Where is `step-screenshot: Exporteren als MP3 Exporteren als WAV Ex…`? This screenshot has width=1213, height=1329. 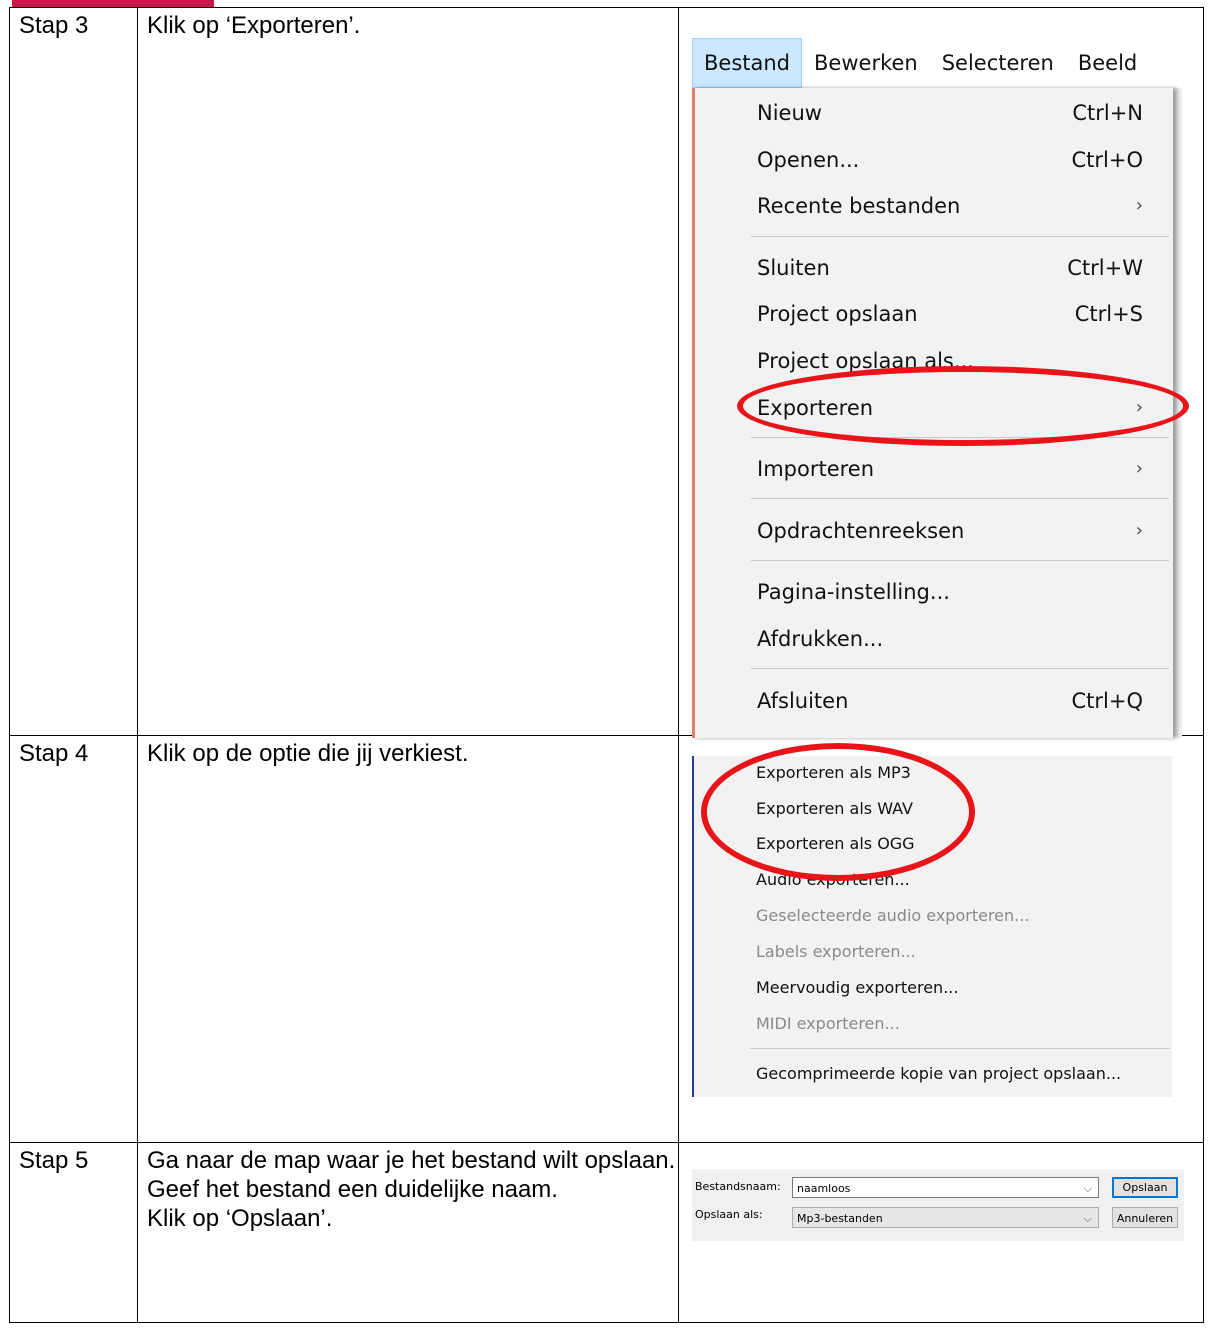
step-screenshot: Exporteren als MP3 Exporteren als WAV Ex… is located at coordinates (941, 939).